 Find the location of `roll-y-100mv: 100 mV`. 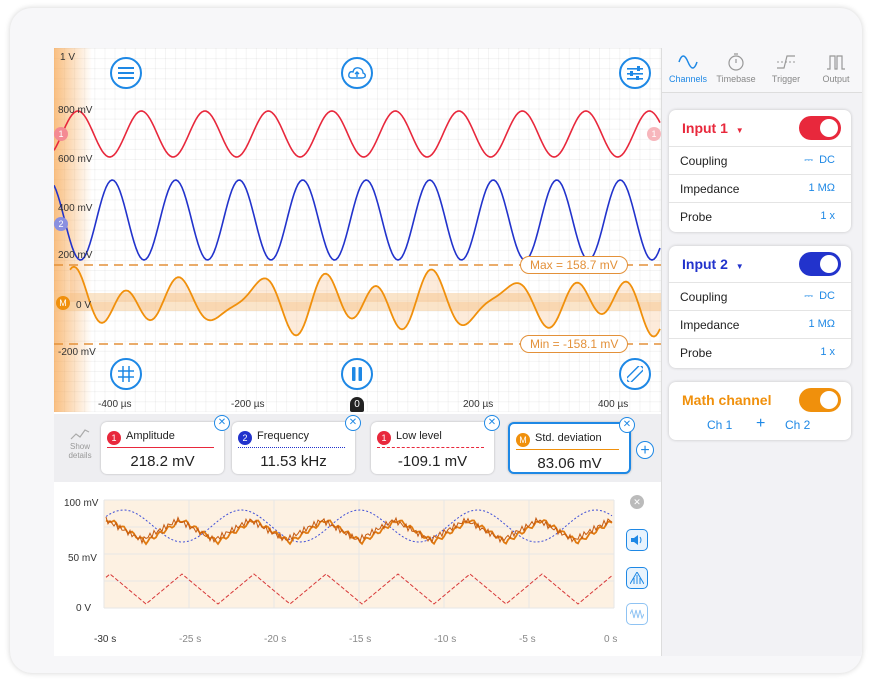

roll-y-100mv: 100 mV is located at coordinates (81, 503).